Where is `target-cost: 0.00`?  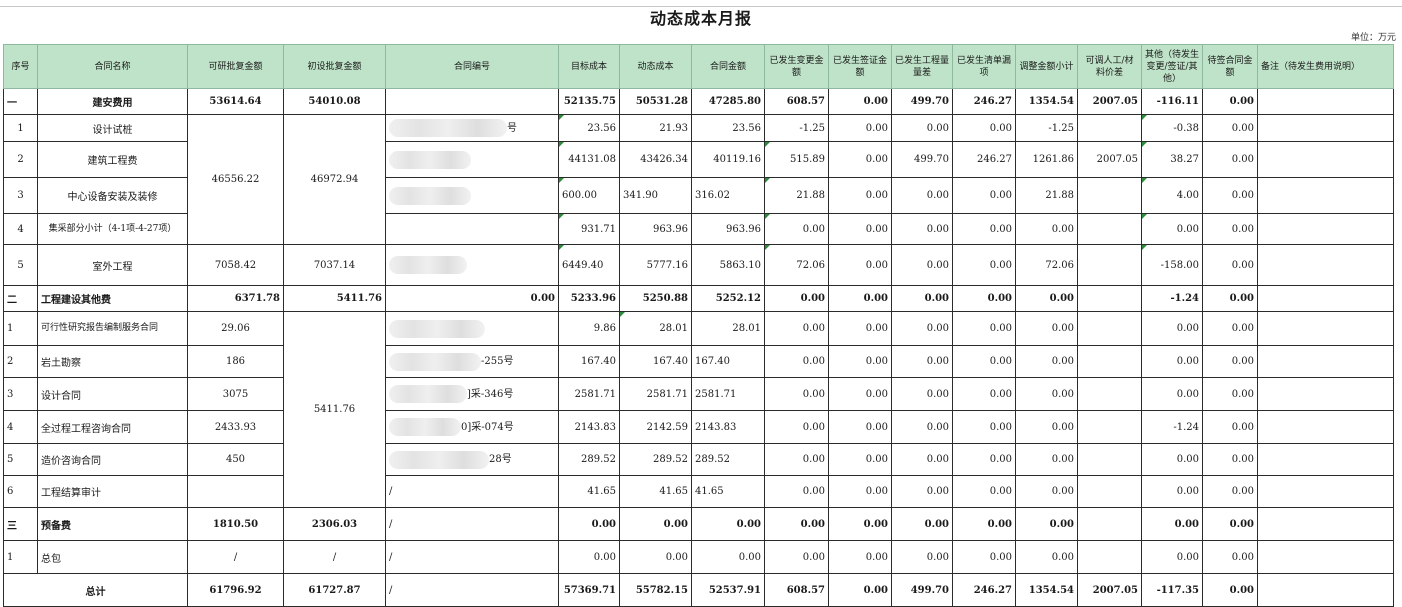 target-cost: 0.00 is located at coordinates (589, 524).